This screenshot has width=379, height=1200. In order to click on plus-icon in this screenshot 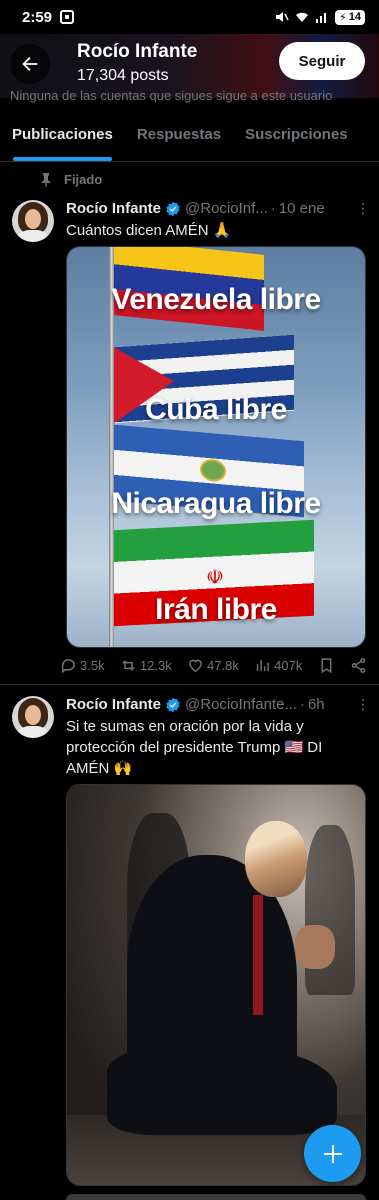, I will do `click(332, 1153)`.